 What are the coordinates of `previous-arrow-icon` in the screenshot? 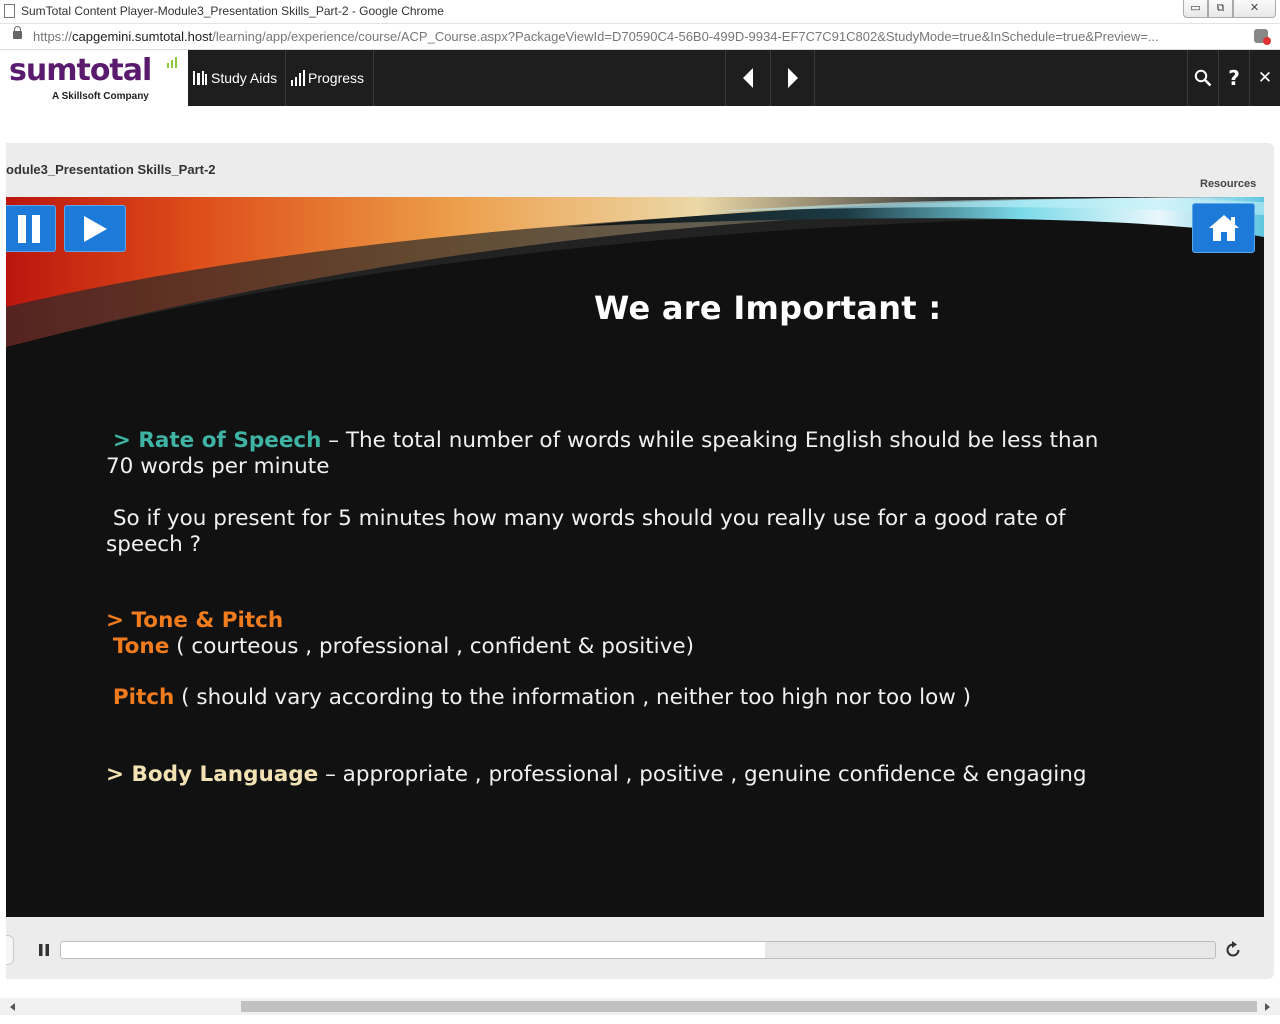 It's located at (748, 78).